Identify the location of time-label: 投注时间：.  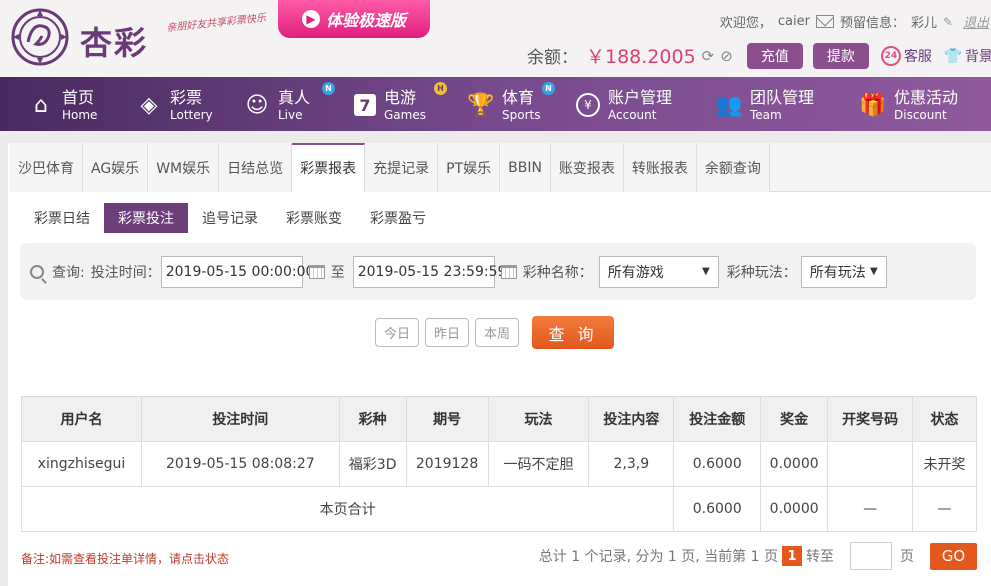
(125, 272).